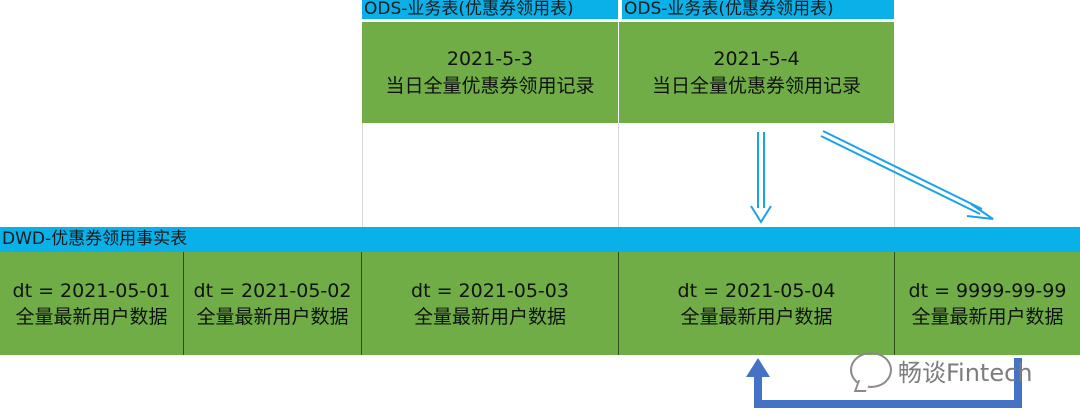 This screenshot has height=416, width=1080. I want to click on wechat-icon, so click(871, 370).